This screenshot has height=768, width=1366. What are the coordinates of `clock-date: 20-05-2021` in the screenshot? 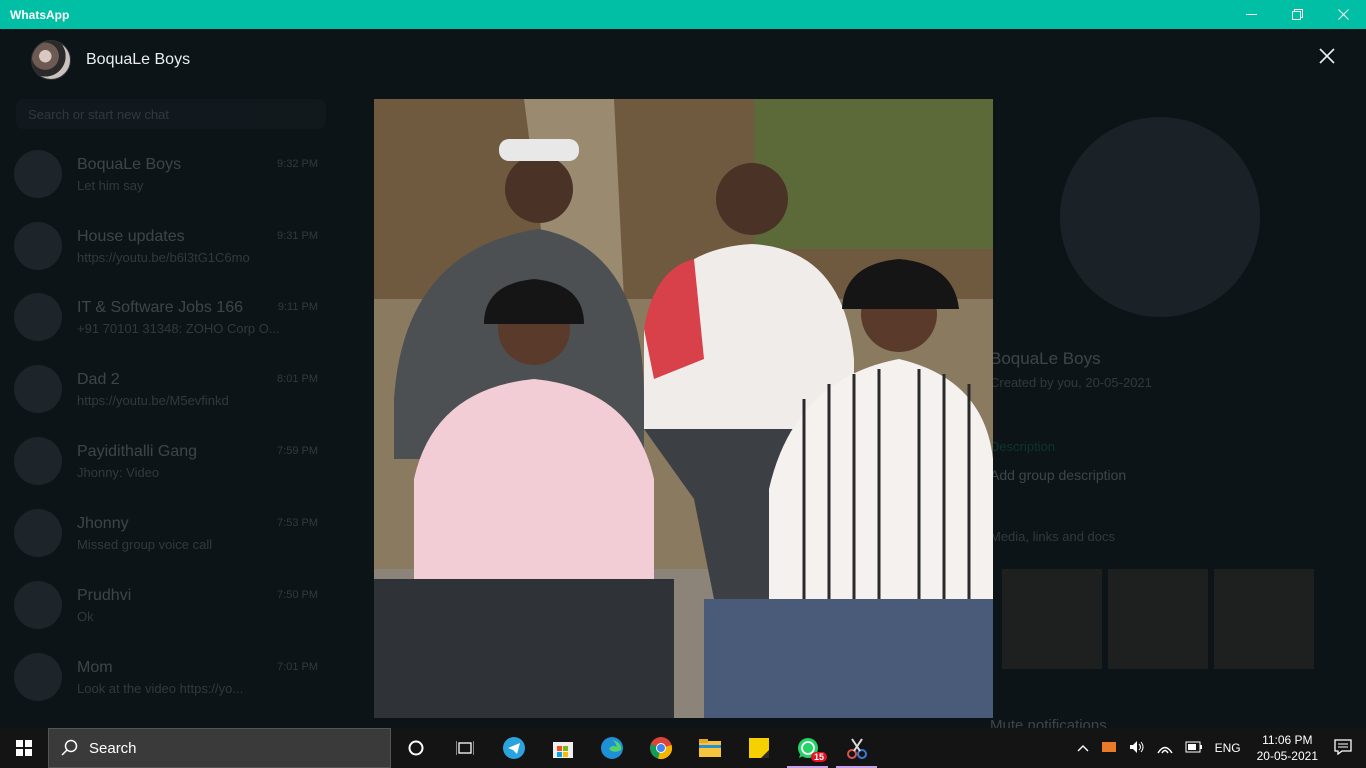 It's located at (1287, 756).